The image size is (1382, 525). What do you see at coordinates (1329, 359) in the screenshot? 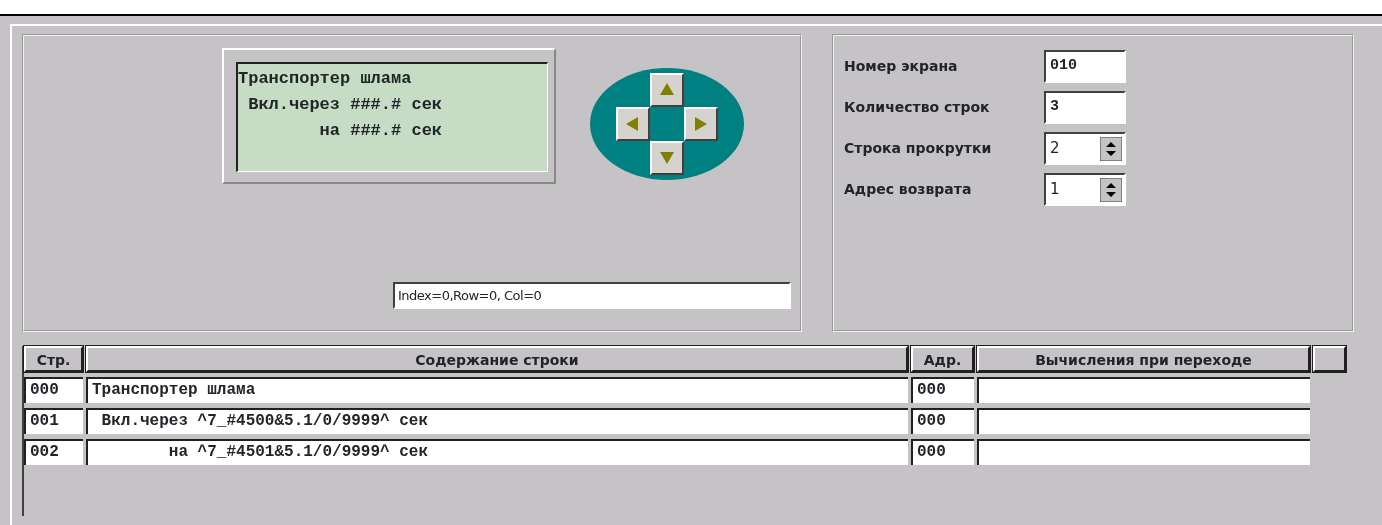
I see `empty-column-header` at bounding box center [1329, 359].